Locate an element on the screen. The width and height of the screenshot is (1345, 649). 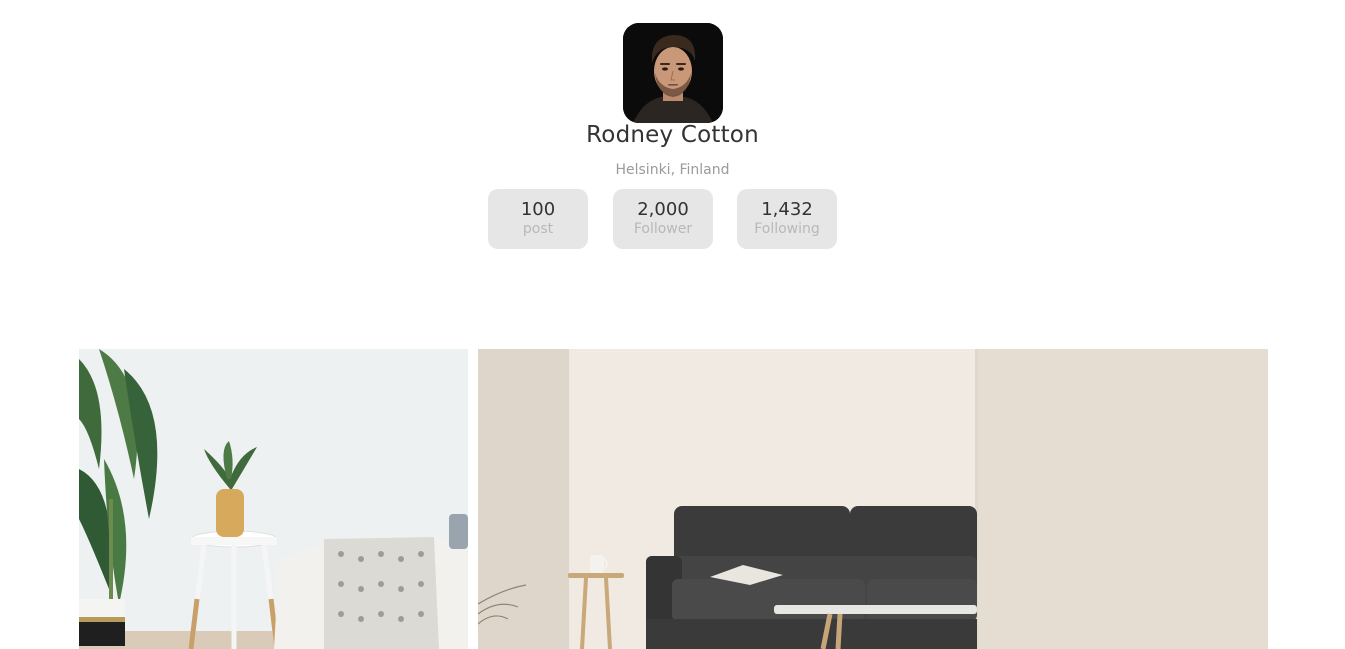
profile-name: Rodney Cotton is located at coordinates (672, 135).